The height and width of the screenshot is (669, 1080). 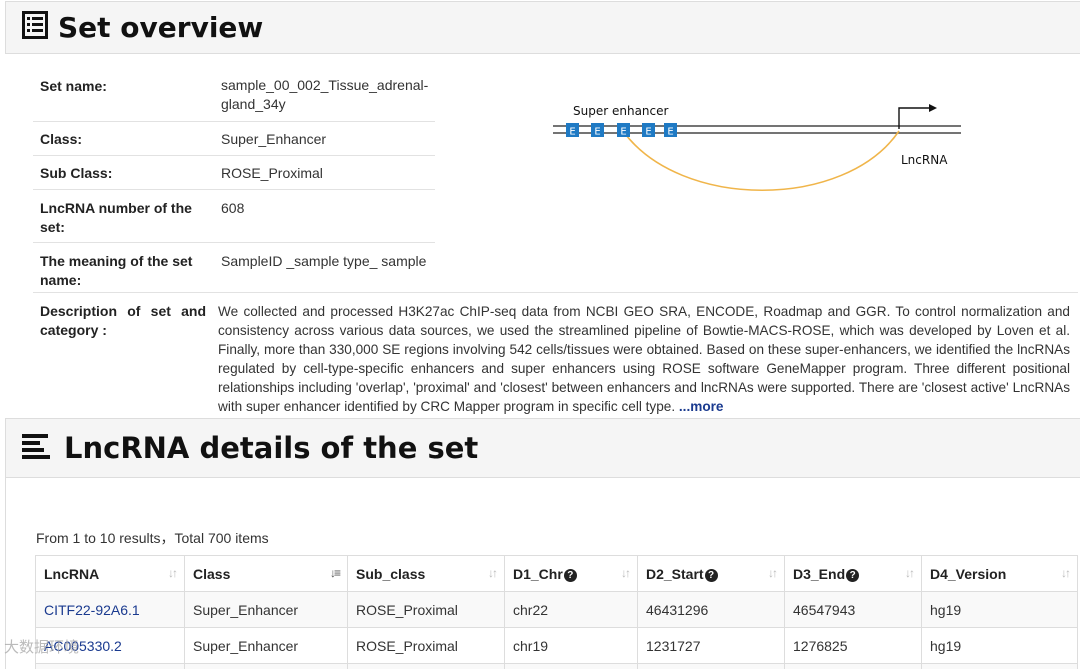 I want to click on set-meaning-label: The meaning of the set name:, so click(x=116, y=270).